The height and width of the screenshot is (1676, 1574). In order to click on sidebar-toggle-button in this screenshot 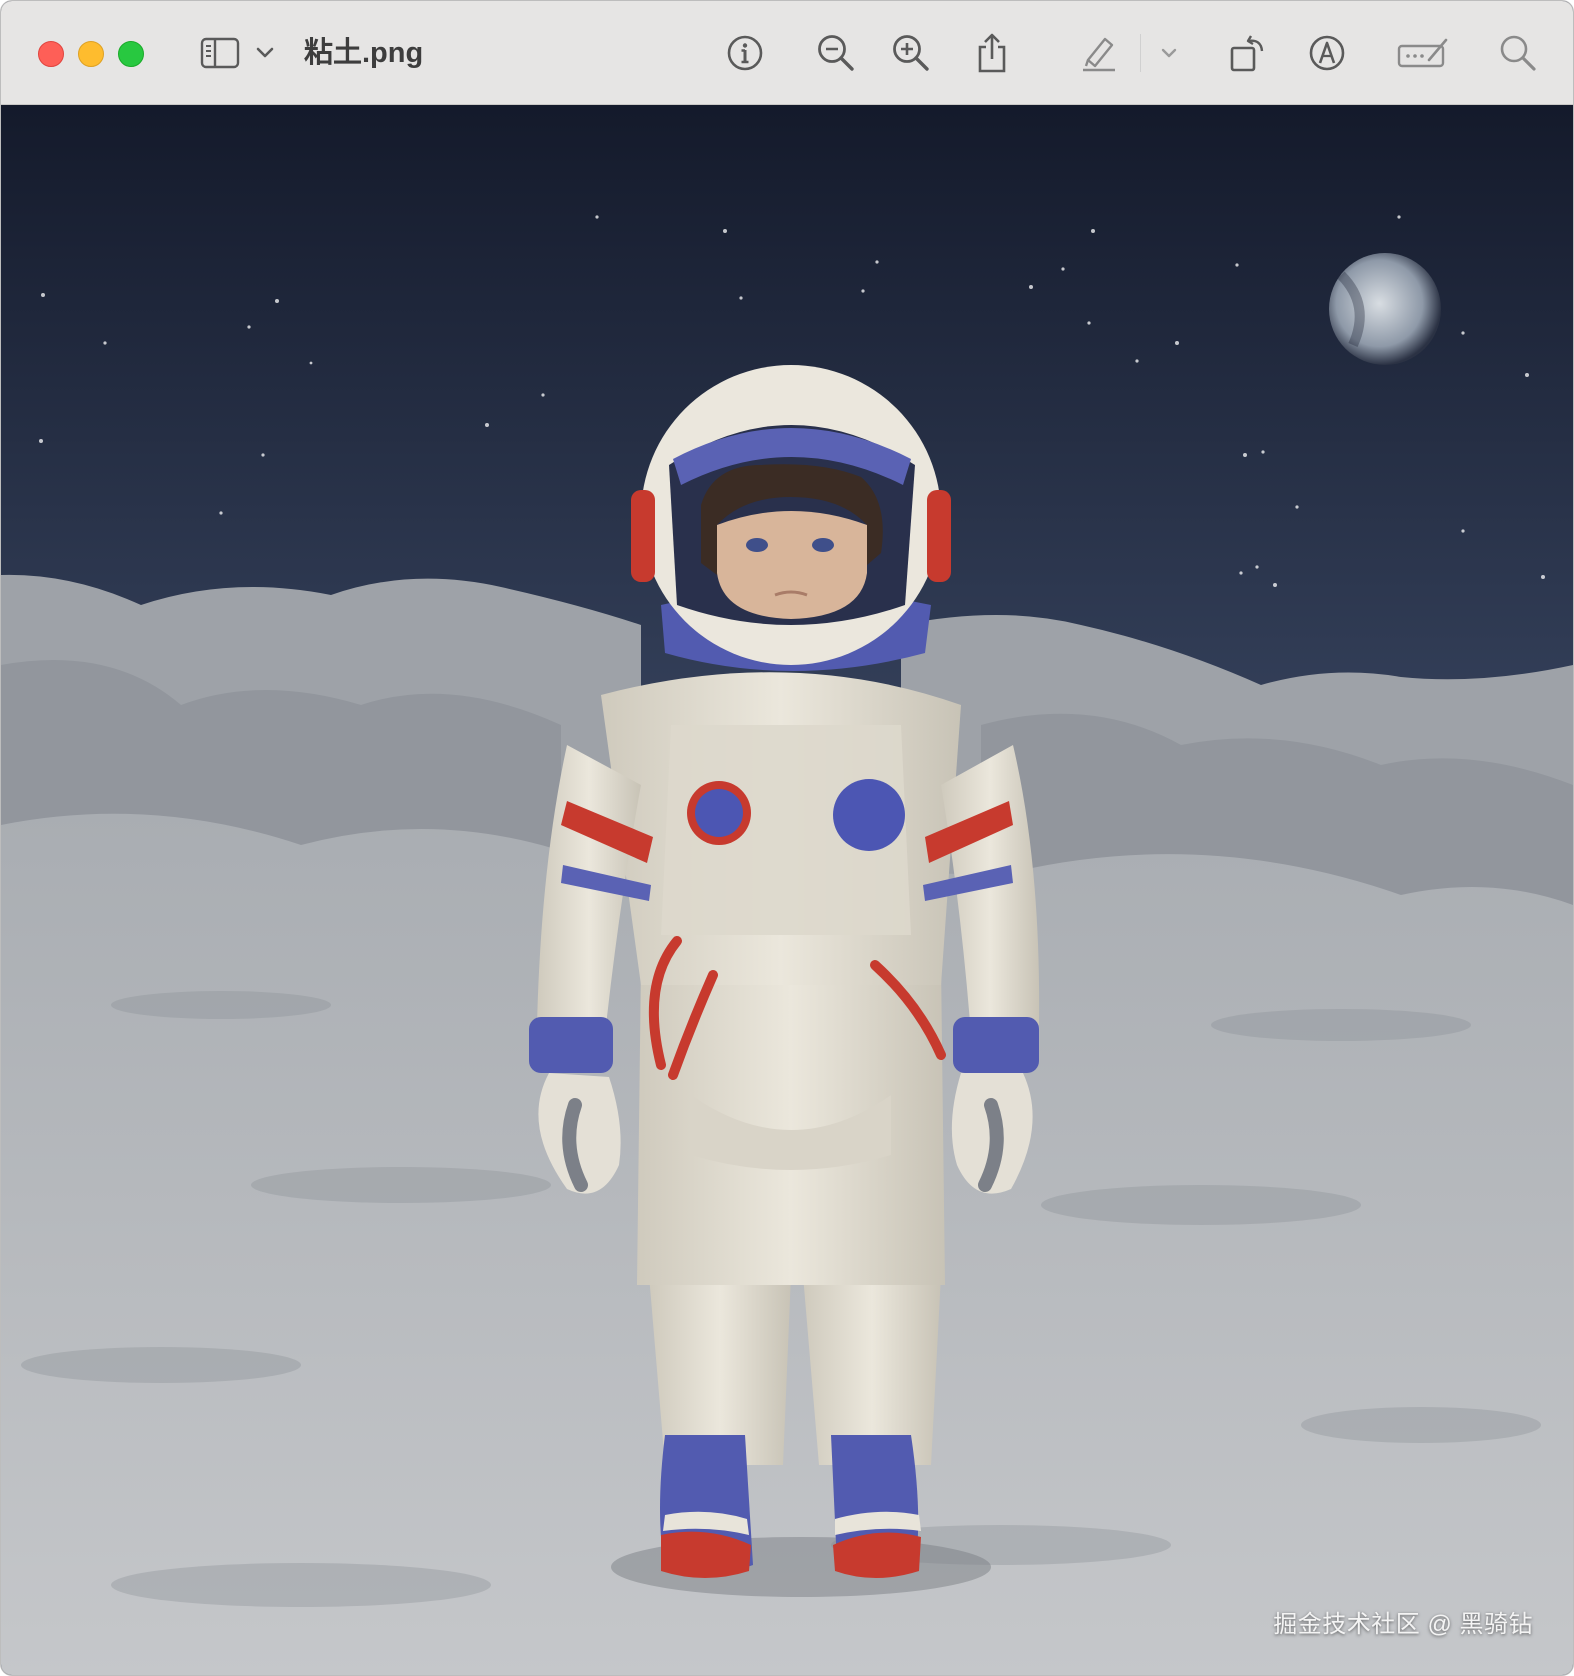, I will do `click(220, 53)`.